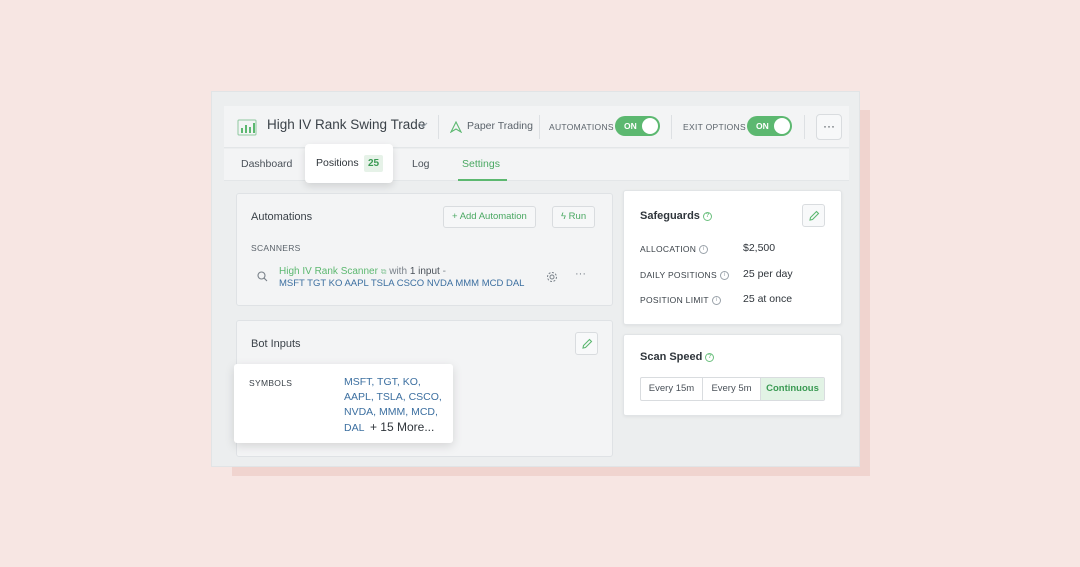 The height and width of the screenshot is (567, 1080). I want to click on automations-title: Automations, so click(282, 217).